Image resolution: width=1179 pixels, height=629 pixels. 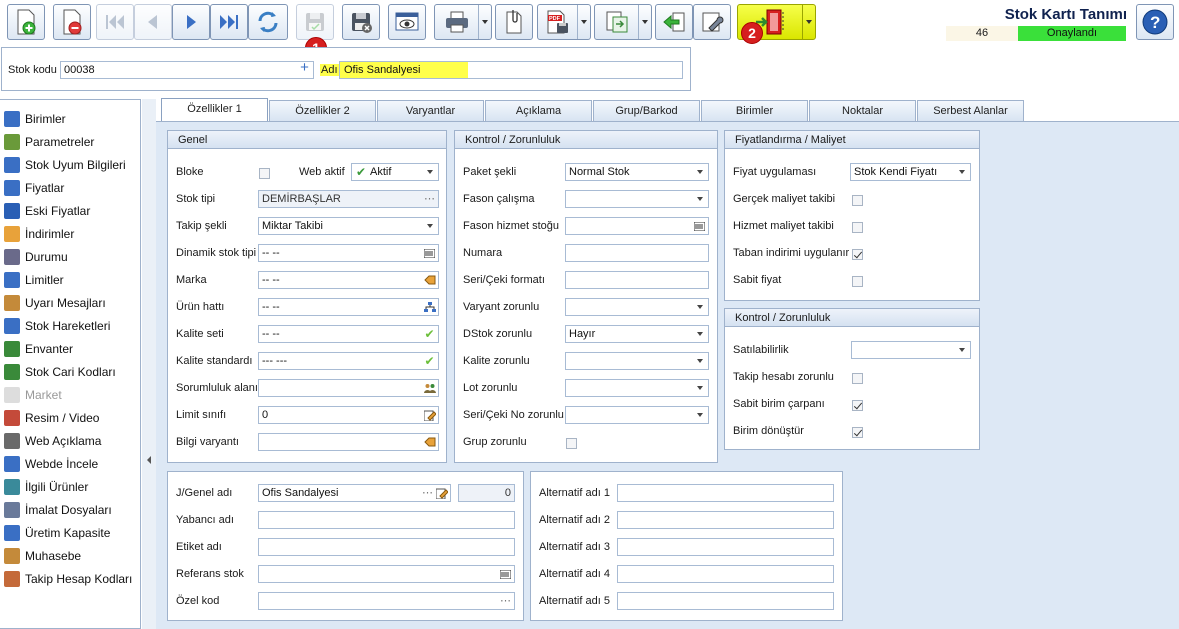 I want to click on seri-ceki-no-select, so click(x=637, y=415).